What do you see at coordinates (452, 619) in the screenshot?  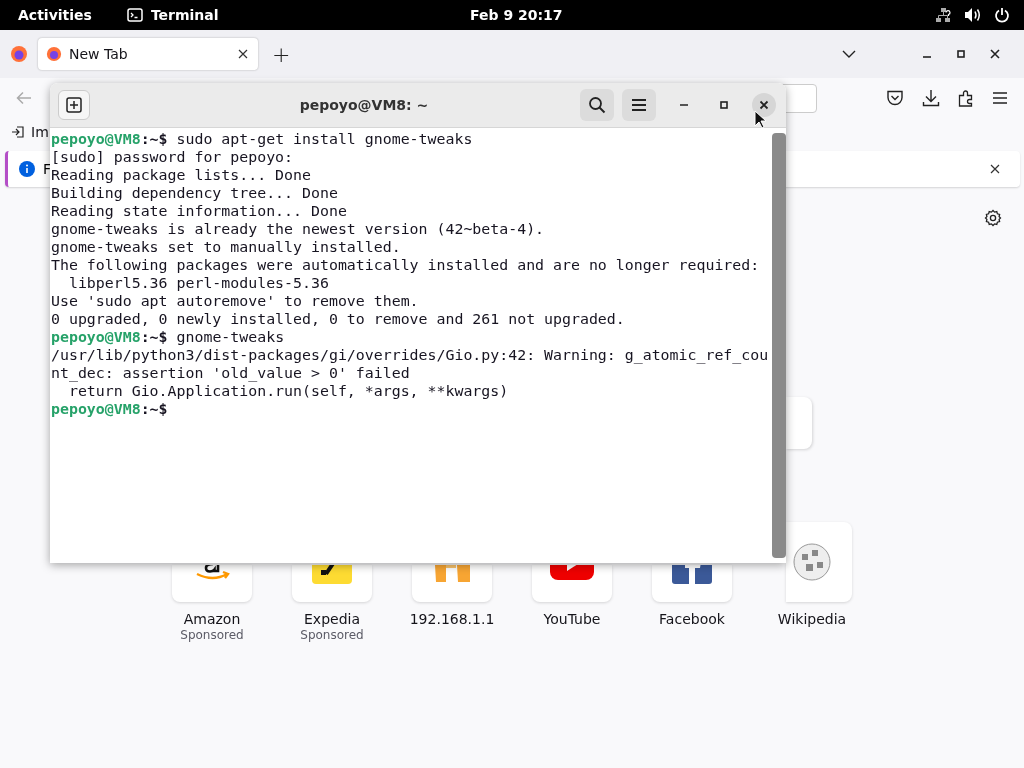 I see `shortcut-label: 192.168.1.1` at bounding box center [452, 619].